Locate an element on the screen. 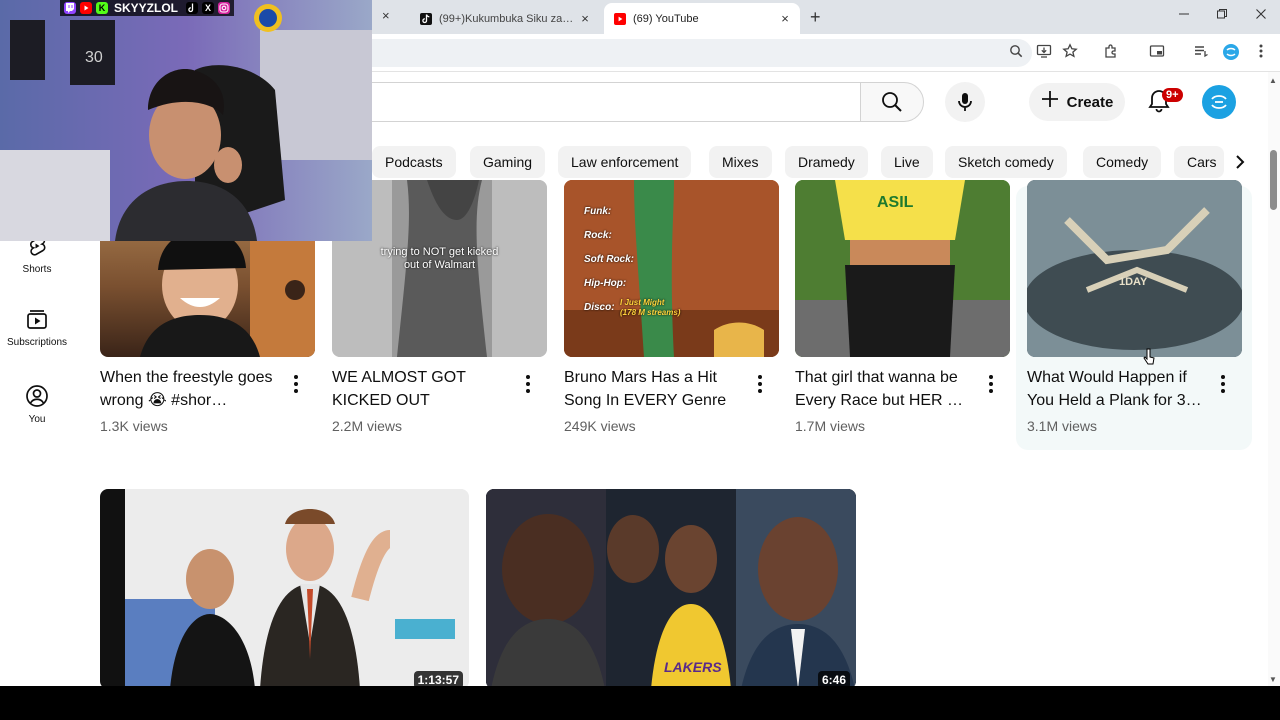 The height and width of the screenshot is (720, 1280). letterbox-bar is located at coordinates (640, 703).